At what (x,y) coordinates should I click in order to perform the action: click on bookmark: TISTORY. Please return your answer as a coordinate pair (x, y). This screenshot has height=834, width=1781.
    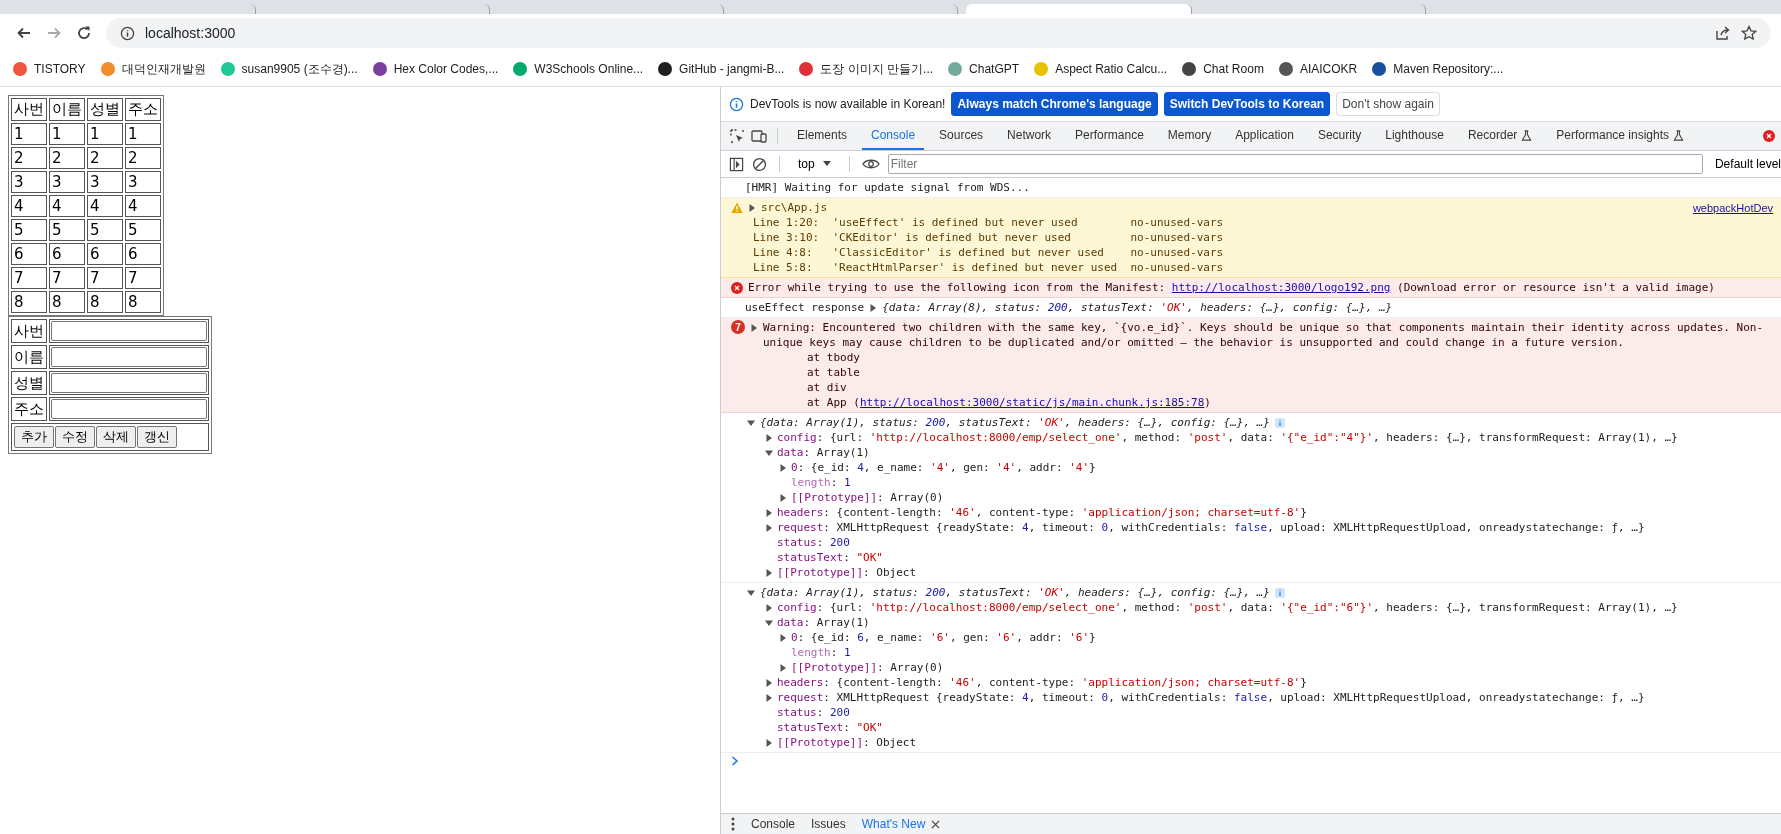
    Looking at the image, I should click on (49, 69).